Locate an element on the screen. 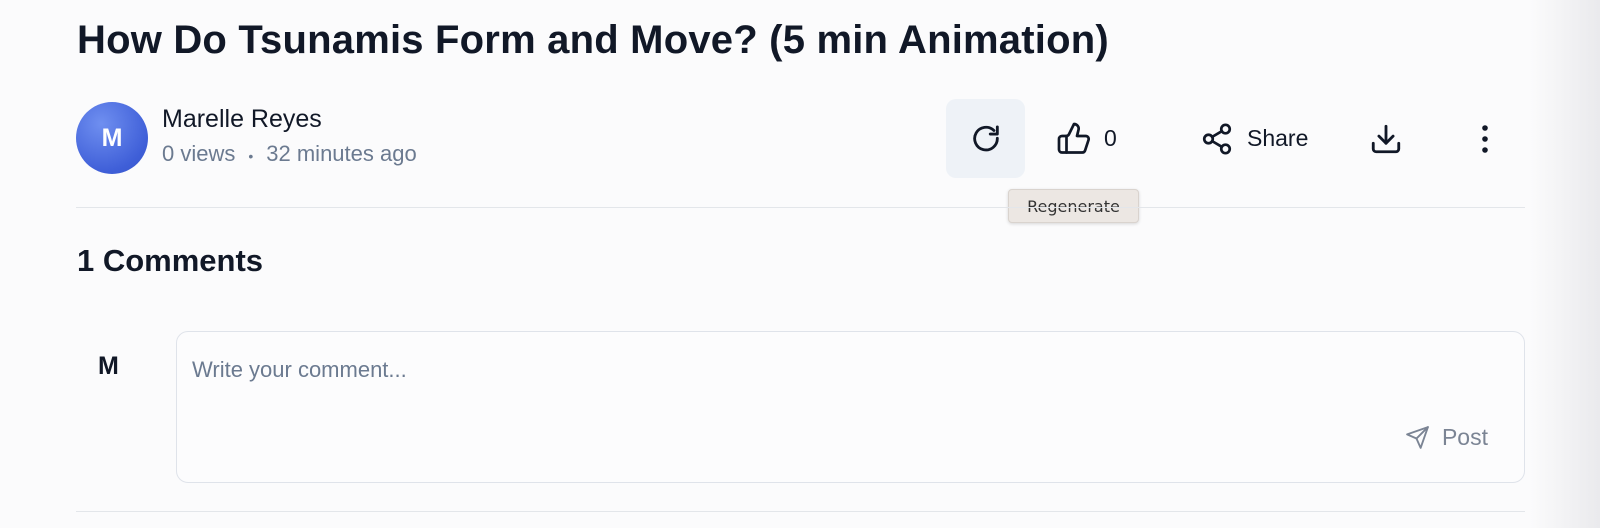  video-stats: 0 views • 32 minutes ago is located at coordinates (289, 154).